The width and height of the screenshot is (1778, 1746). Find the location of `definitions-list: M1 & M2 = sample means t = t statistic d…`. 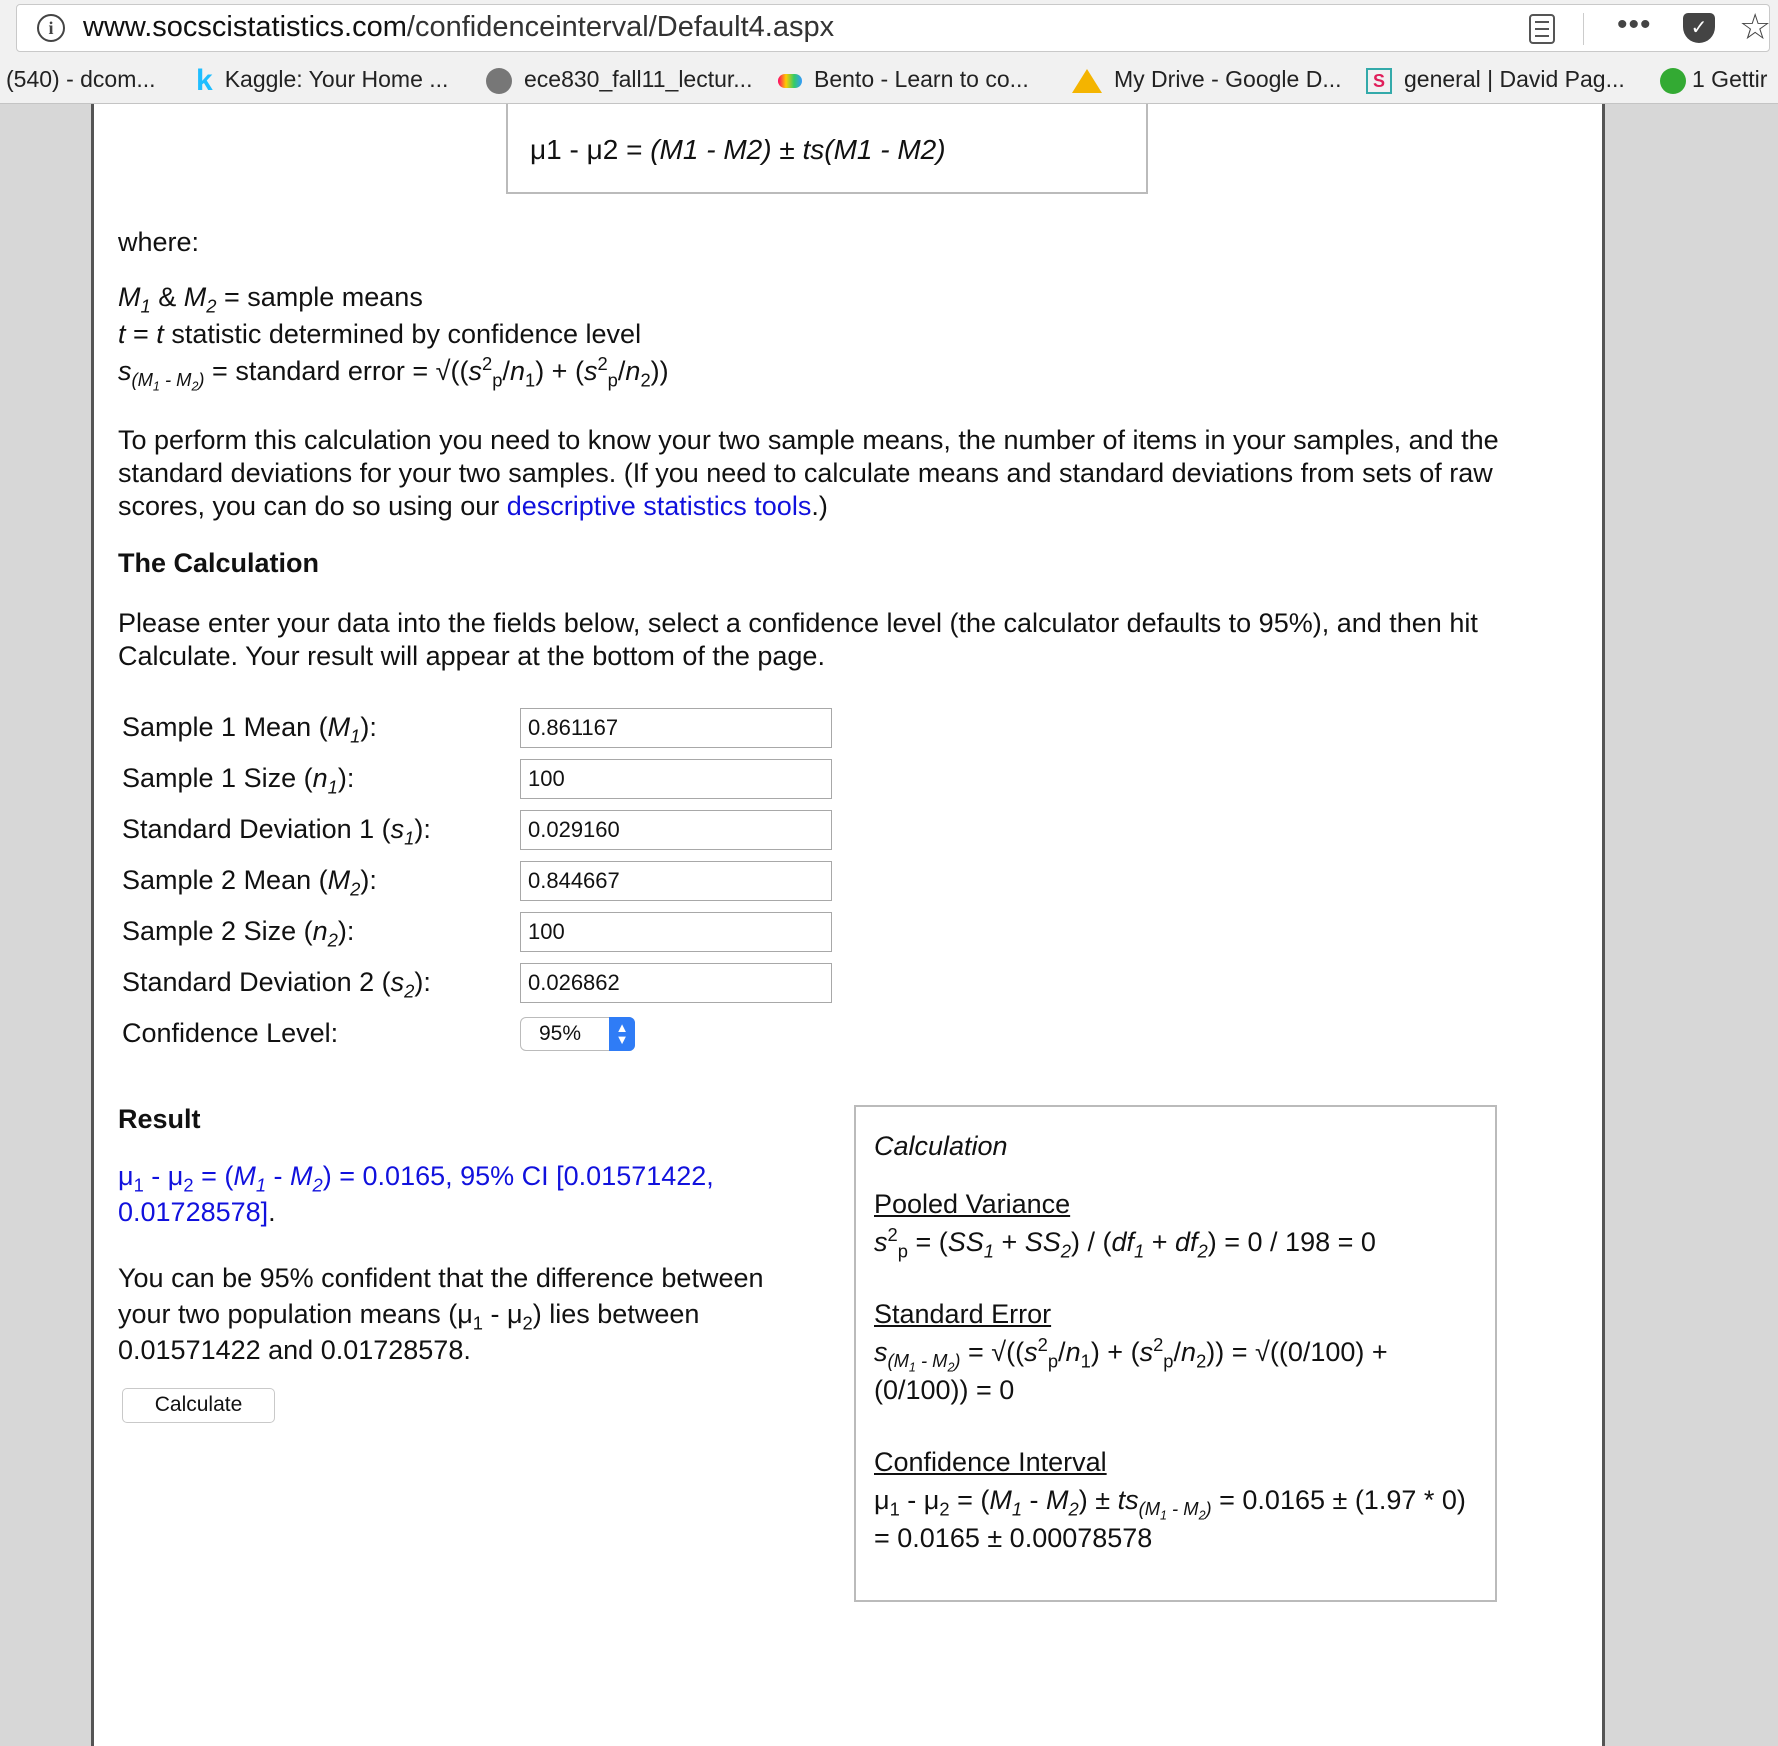

definitions-list: M1 & M2 = sample means t = t statistic d… is located at coordinates (818, 336).